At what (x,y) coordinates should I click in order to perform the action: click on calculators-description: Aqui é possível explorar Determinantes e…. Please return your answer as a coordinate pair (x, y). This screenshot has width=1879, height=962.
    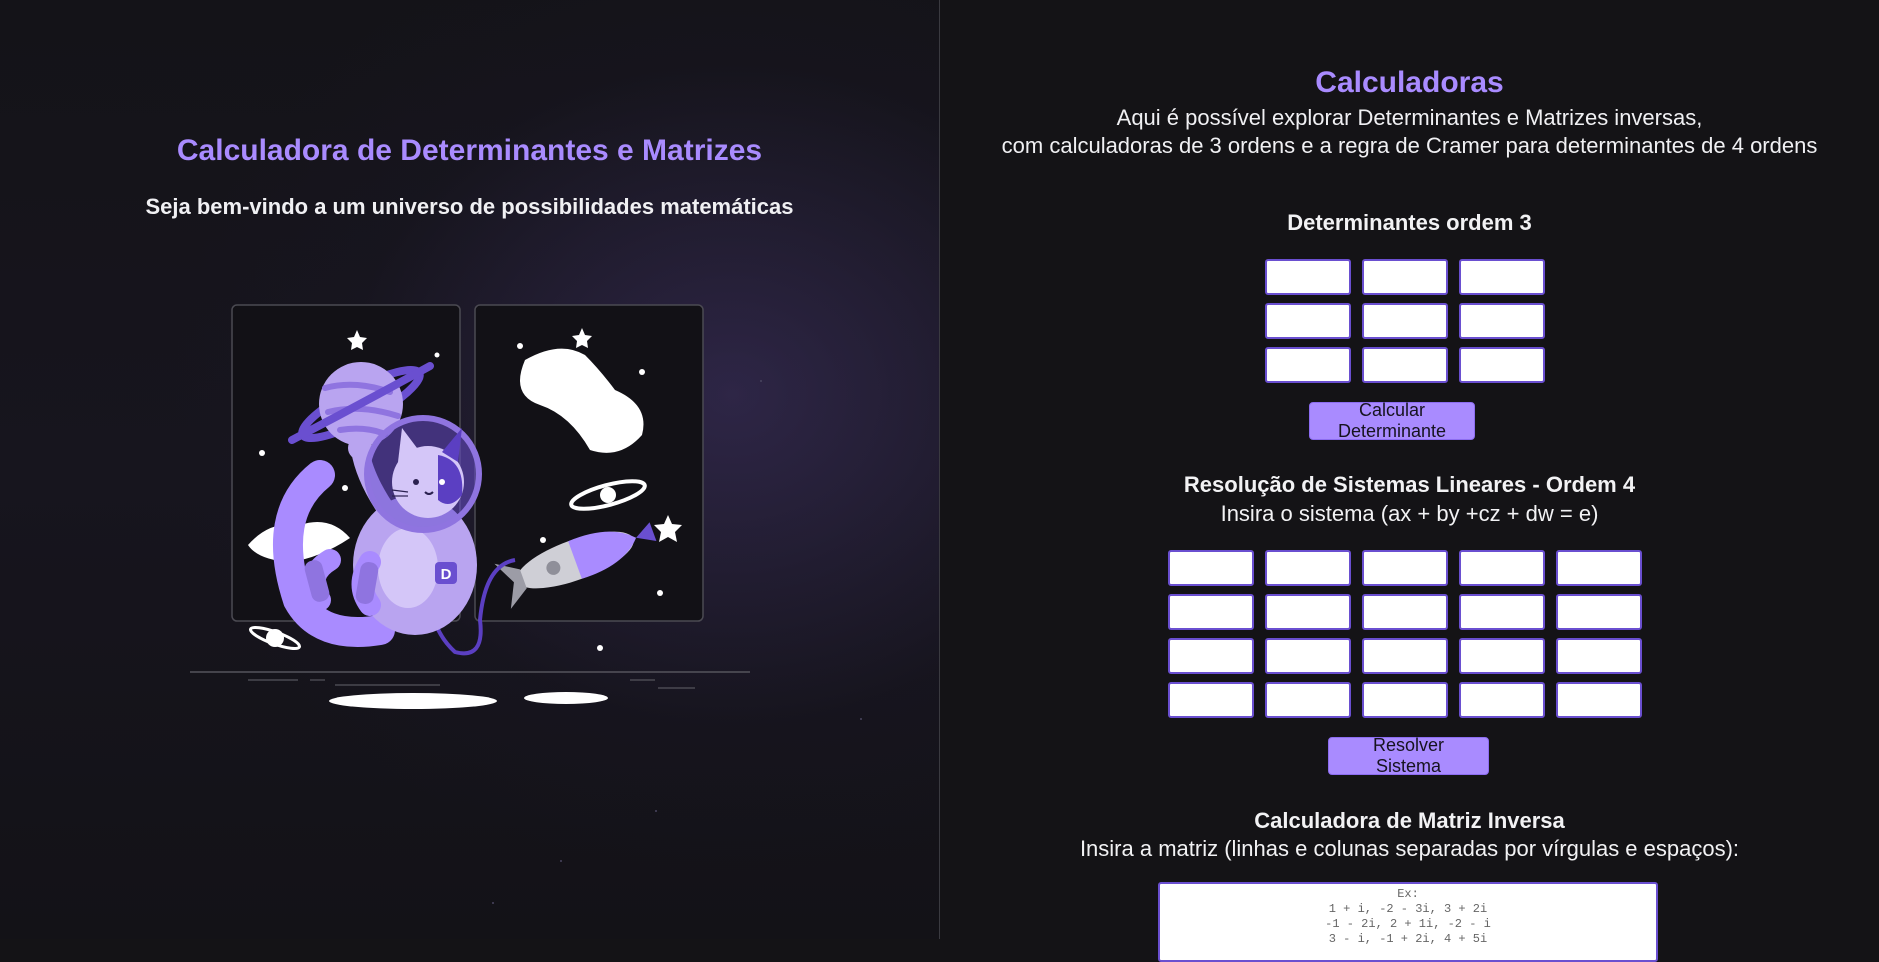
    Looking at the image, I should click on (1409, 132).